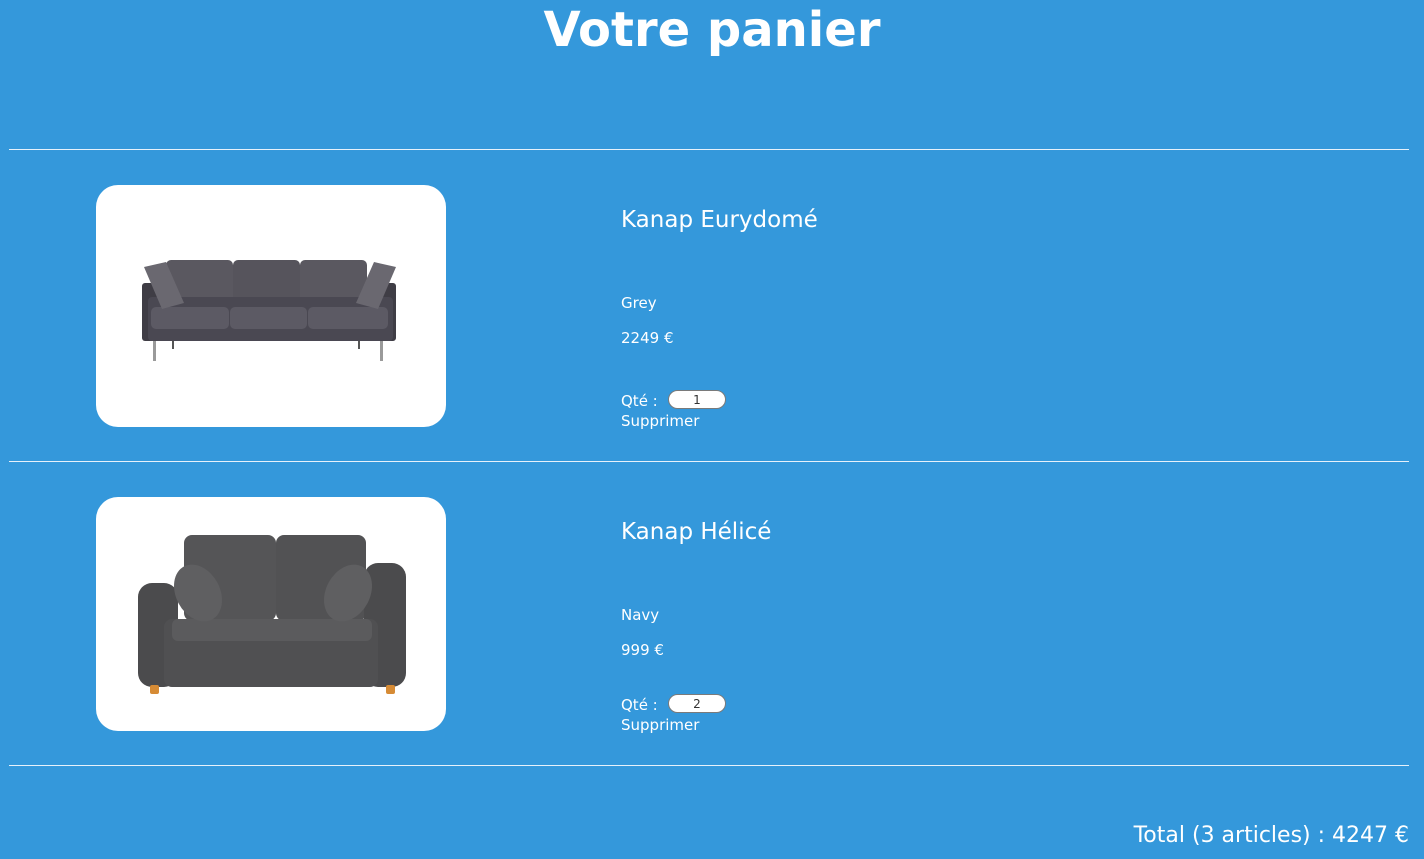 This screenshot has height=859, width=1424. What do you see at coordinates (640, 615) in the screenshot?
I see `product-color: Navy` at bounding box center [640, 615].